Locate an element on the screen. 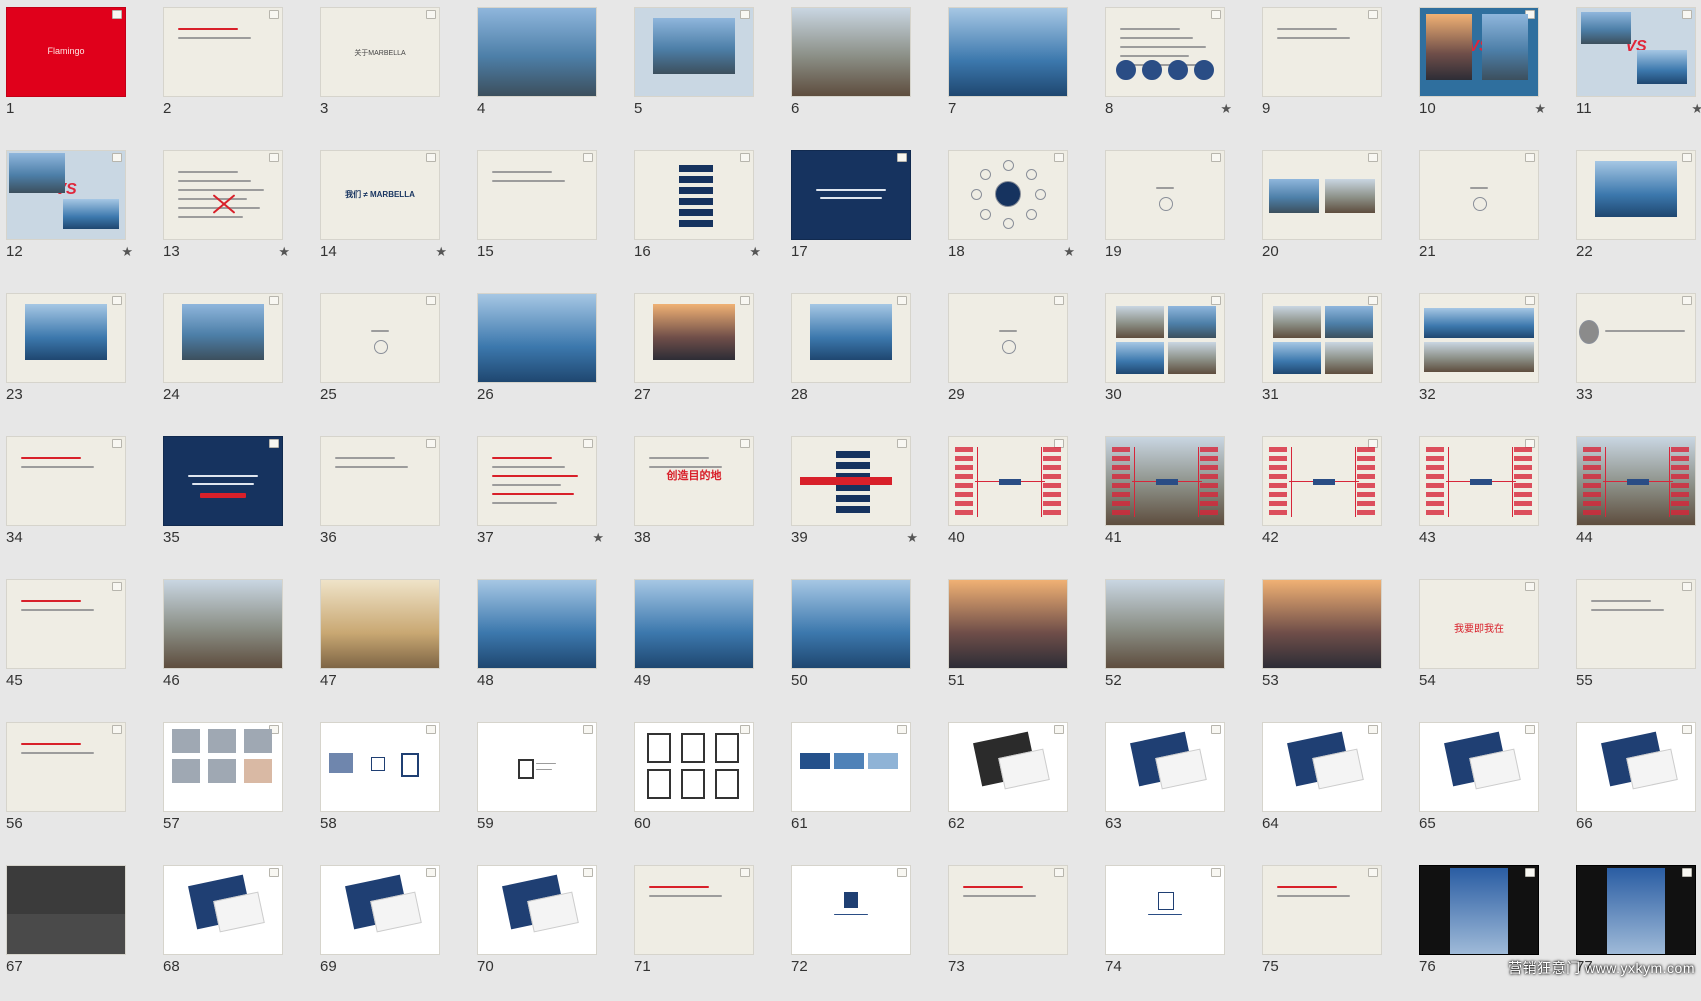 The height and width of the screenshot is (1001, 1701). slide-thumbnail-38: 创造目的地 38 is located at coordinates (706, 500).